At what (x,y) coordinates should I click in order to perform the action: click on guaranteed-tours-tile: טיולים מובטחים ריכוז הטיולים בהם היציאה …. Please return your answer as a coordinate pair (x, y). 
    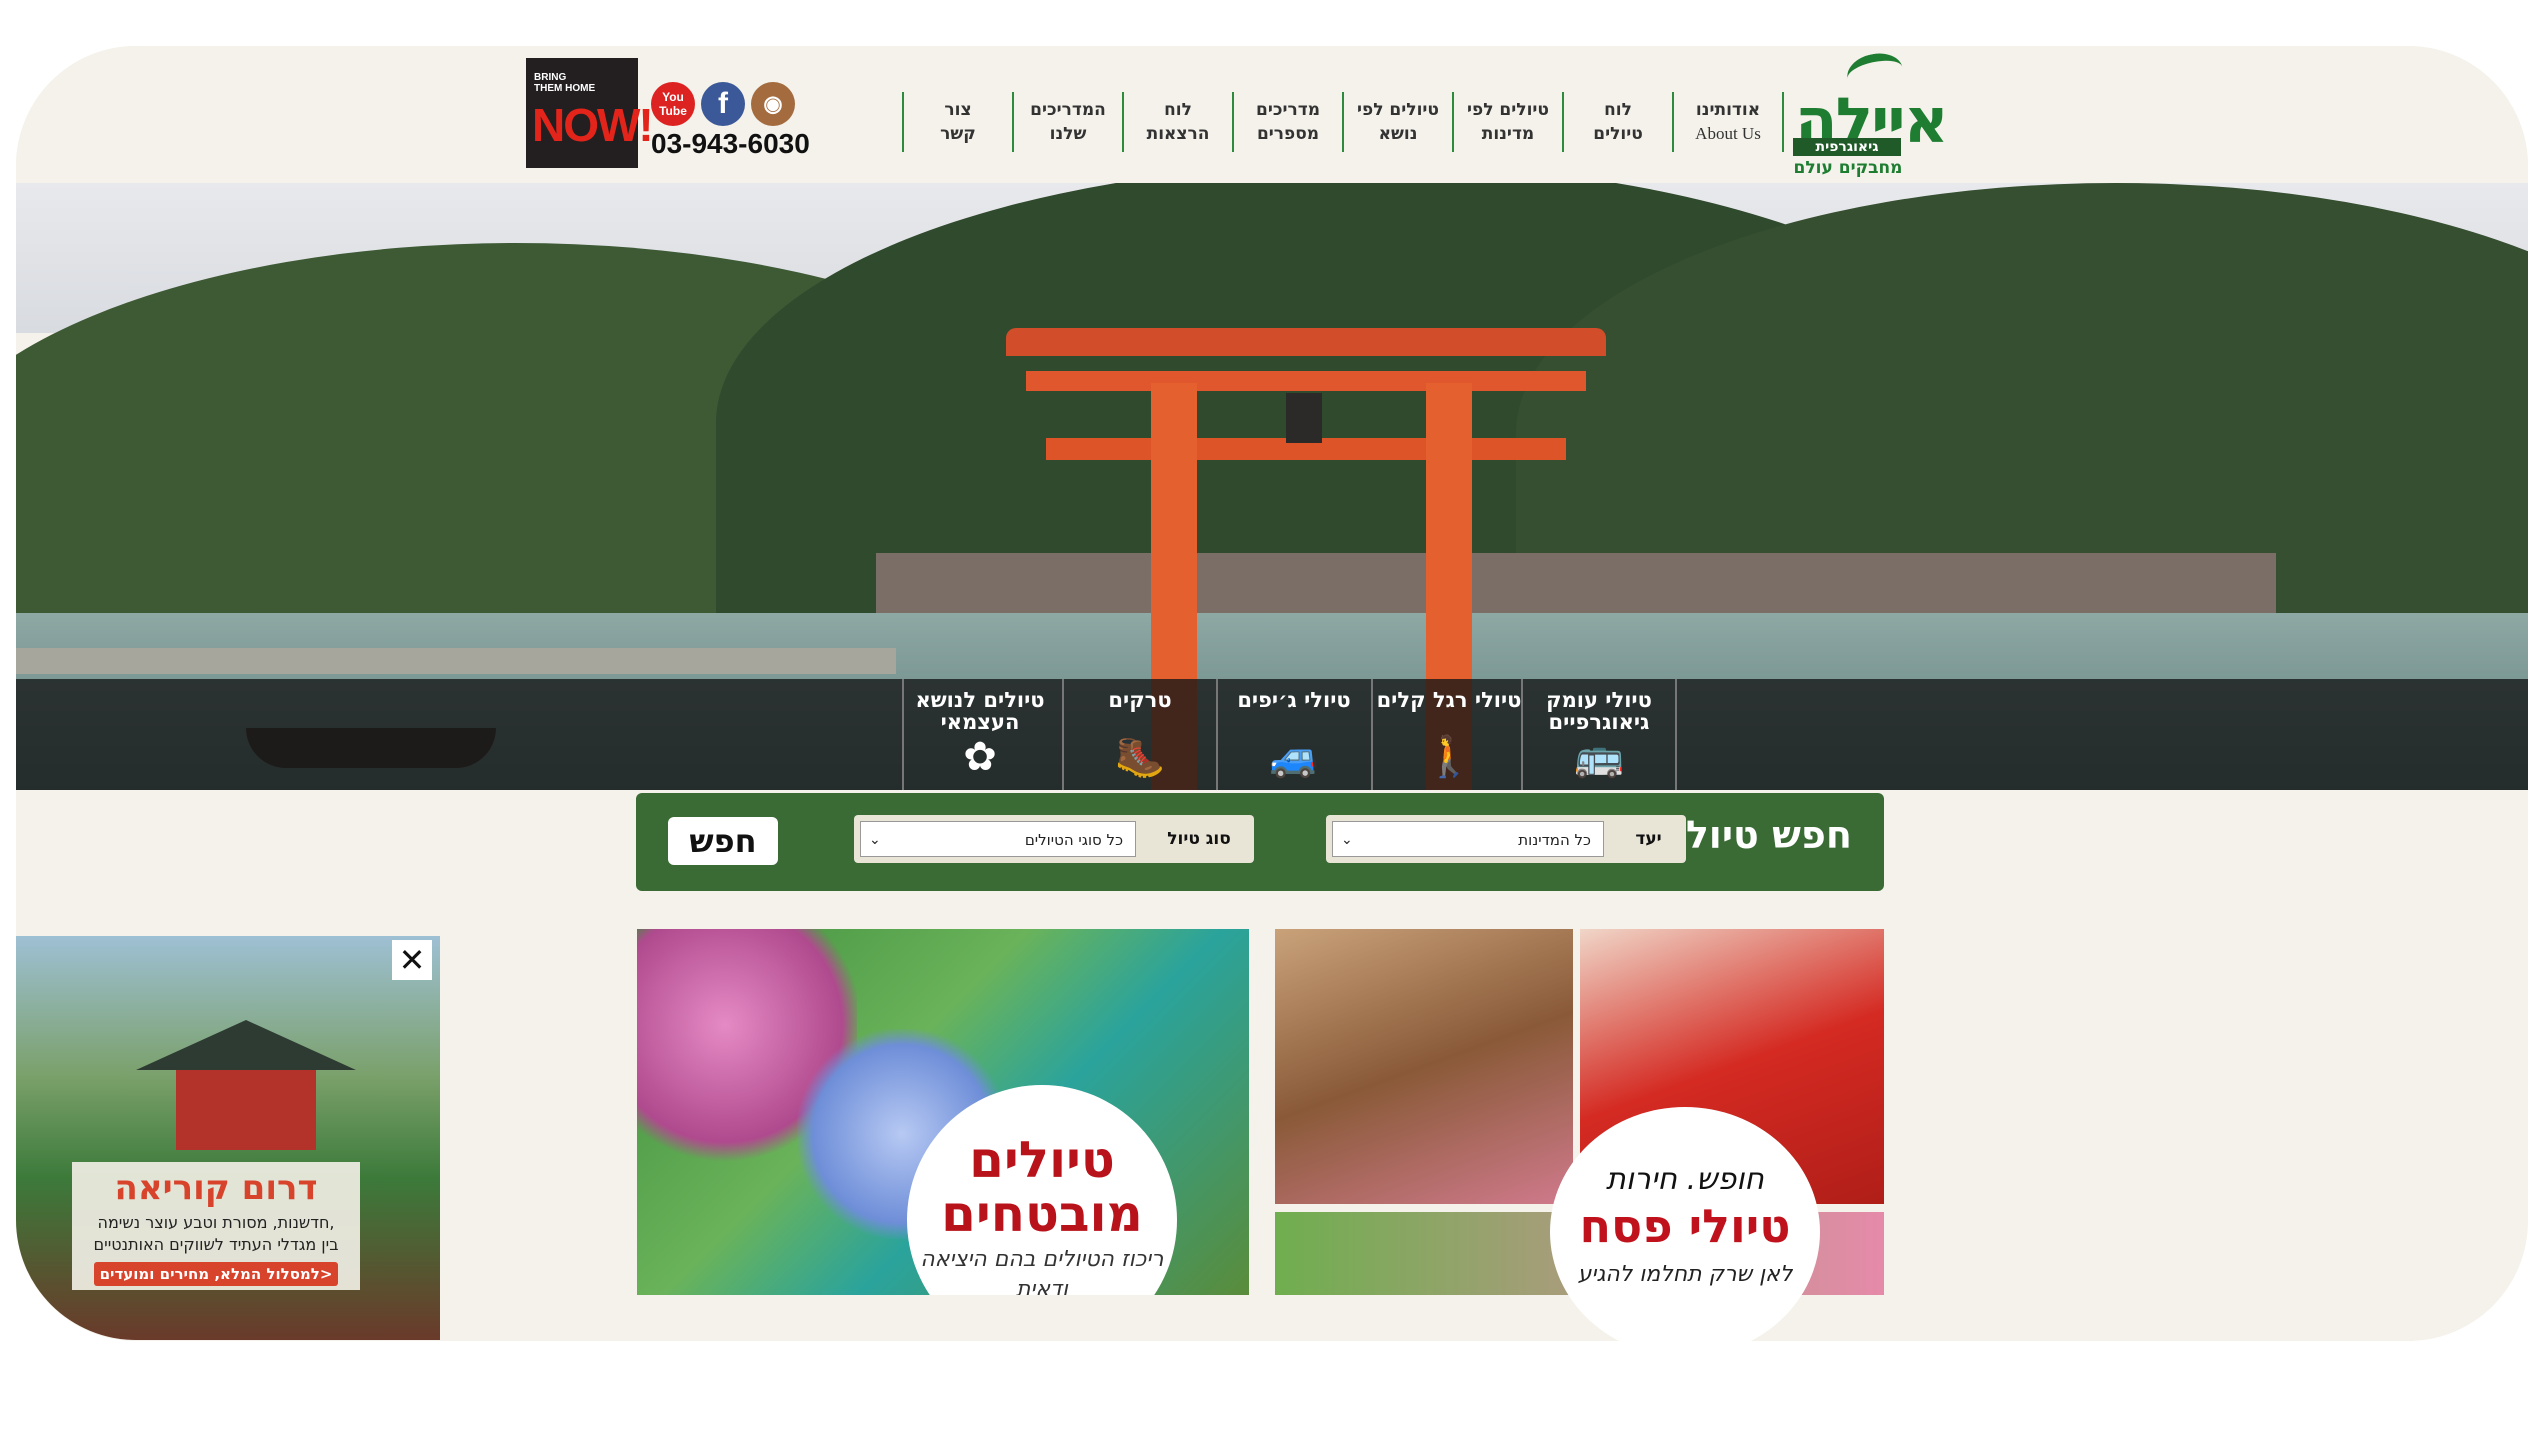
    Looking at the image, I should click on (943, 1112).